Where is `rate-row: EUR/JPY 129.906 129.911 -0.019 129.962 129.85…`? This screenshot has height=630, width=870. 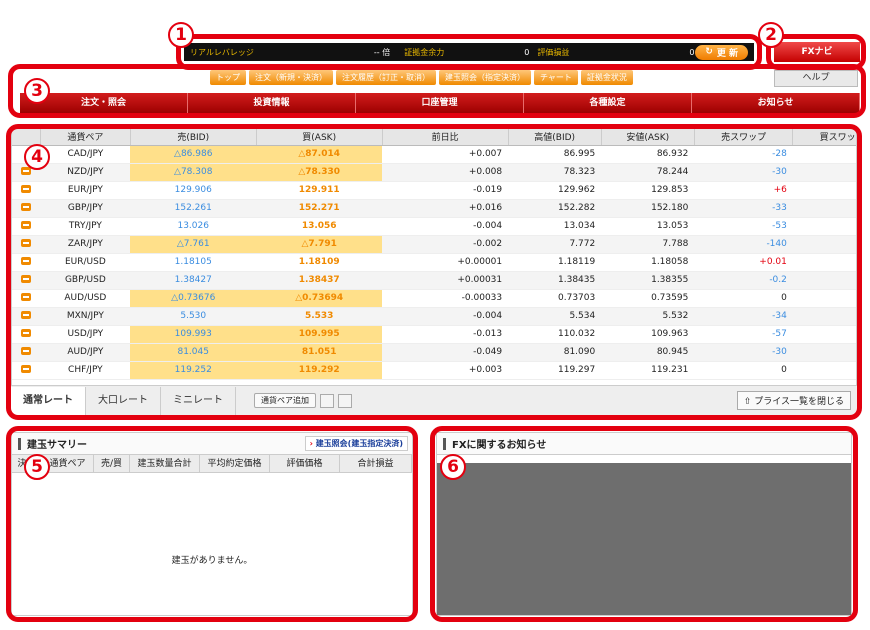
rate-row: EUR/JPY 129.906 129.911 -0.019 129.962 129.85… is located at coordinates (434, 190).